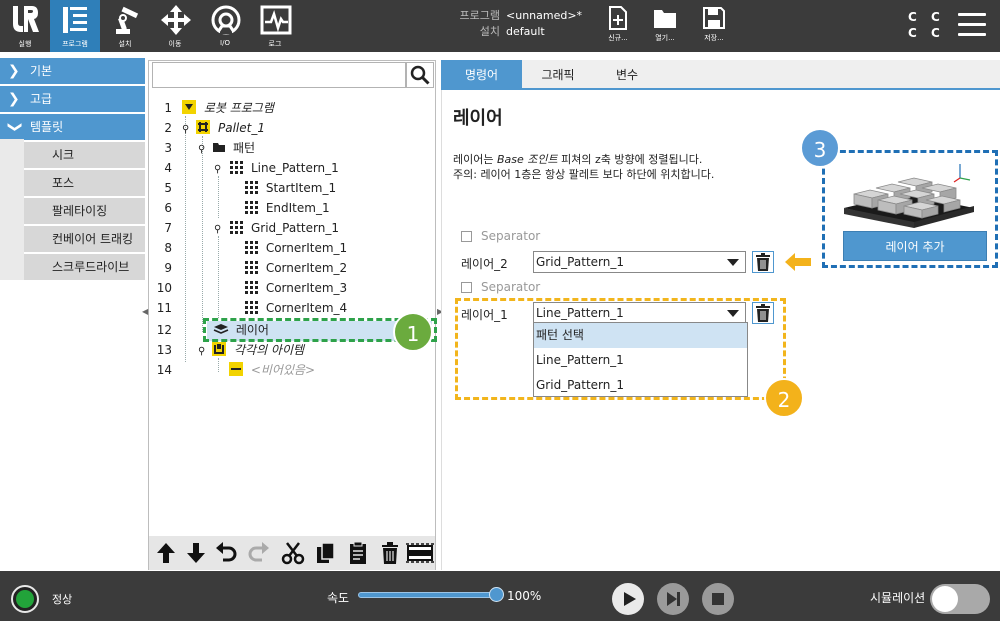  Describe the element at coordinates (259, 553) in the screenshot. I see `redo-button` at that location.